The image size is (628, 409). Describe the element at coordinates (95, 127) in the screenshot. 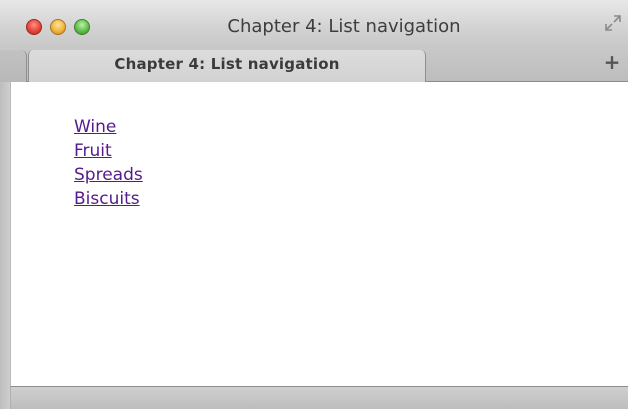

I see `nav-link-wine: Wine` at that location.